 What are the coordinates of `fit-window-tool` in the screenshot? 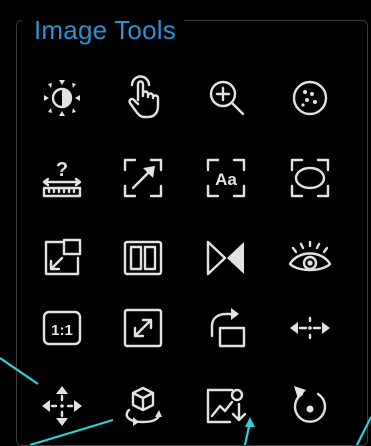 It's located at (143, 328).